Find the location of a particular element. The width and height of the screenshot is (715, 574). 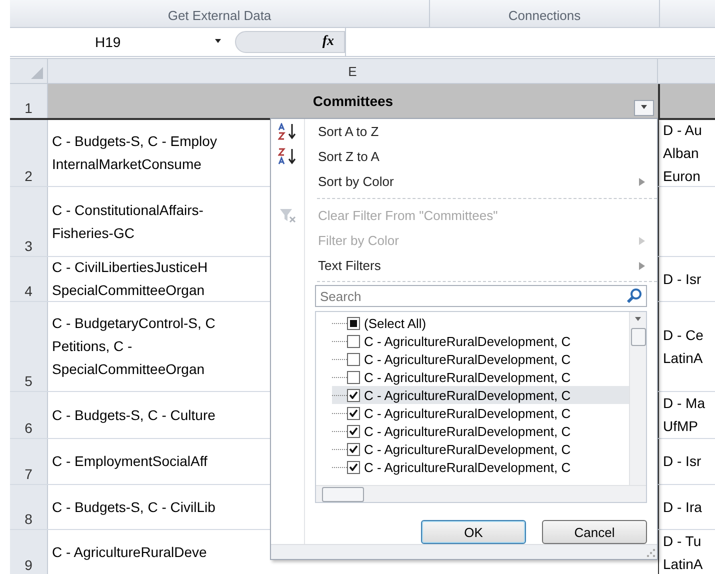

name-box: H19 is located at coordinates (122, 42).